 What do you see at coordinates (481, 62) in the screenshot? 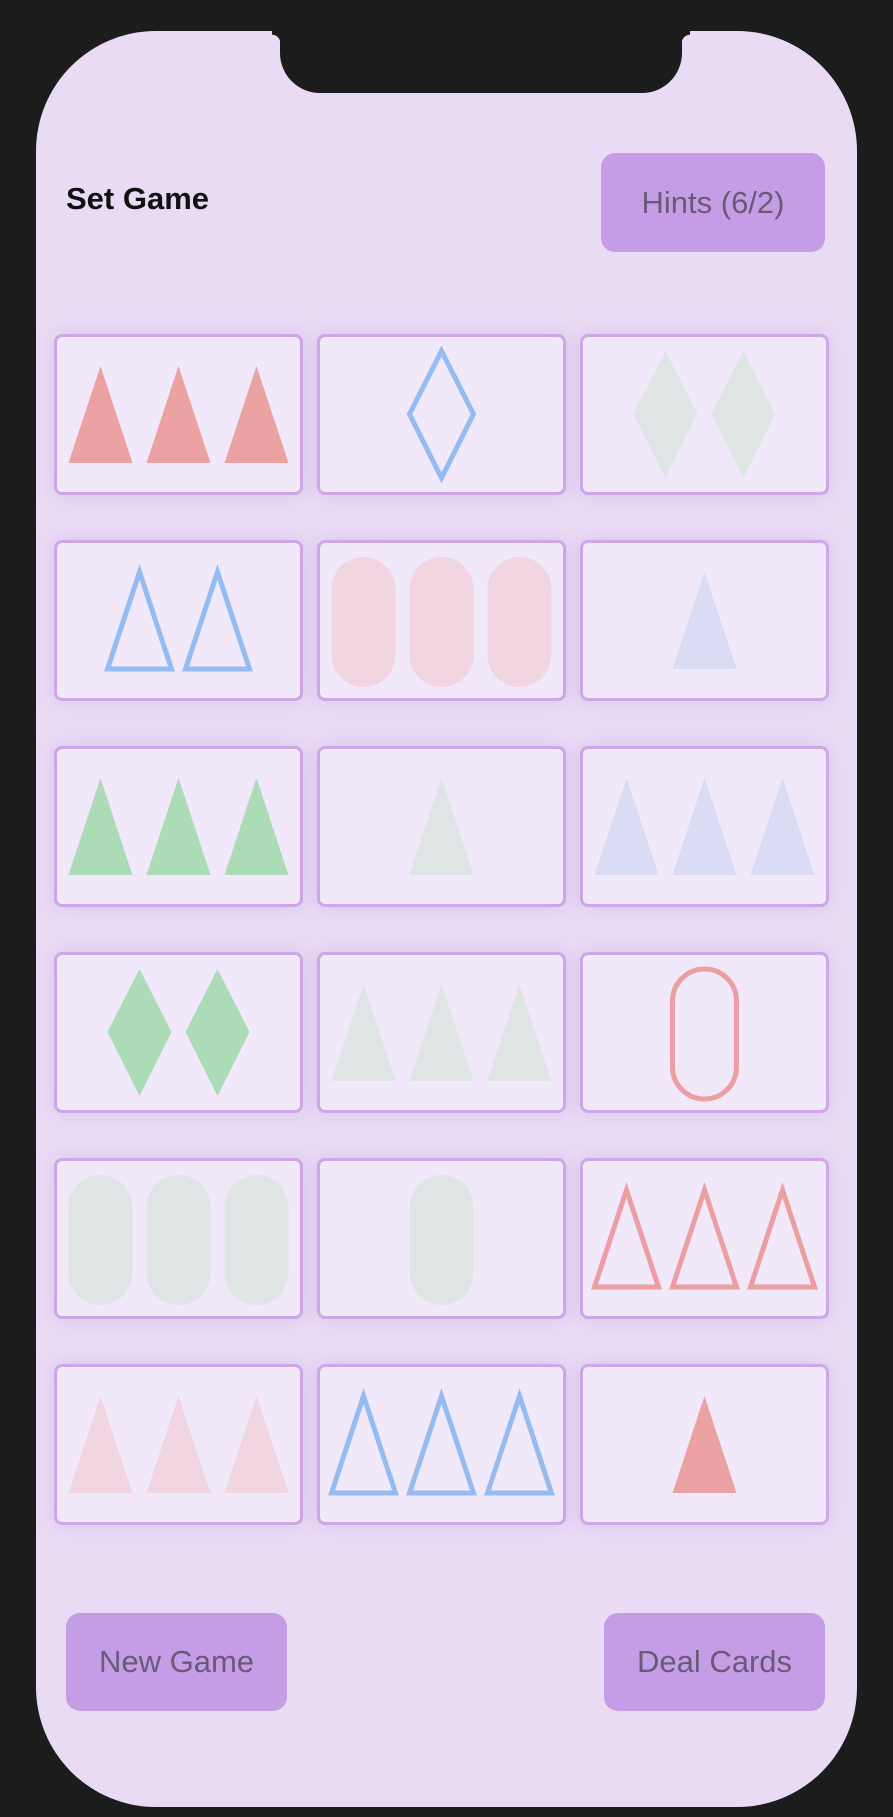
I see `device-notch` at bounding box center [481, 62].